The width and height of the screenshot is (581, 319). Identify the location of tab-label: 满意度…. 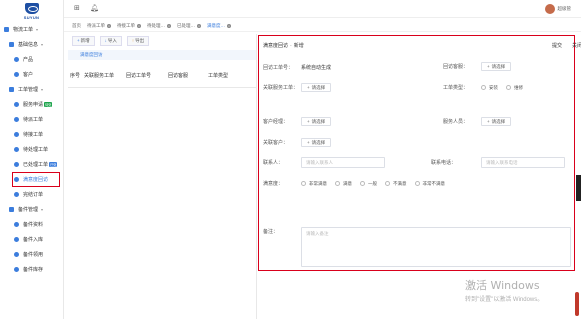
(216, 25).